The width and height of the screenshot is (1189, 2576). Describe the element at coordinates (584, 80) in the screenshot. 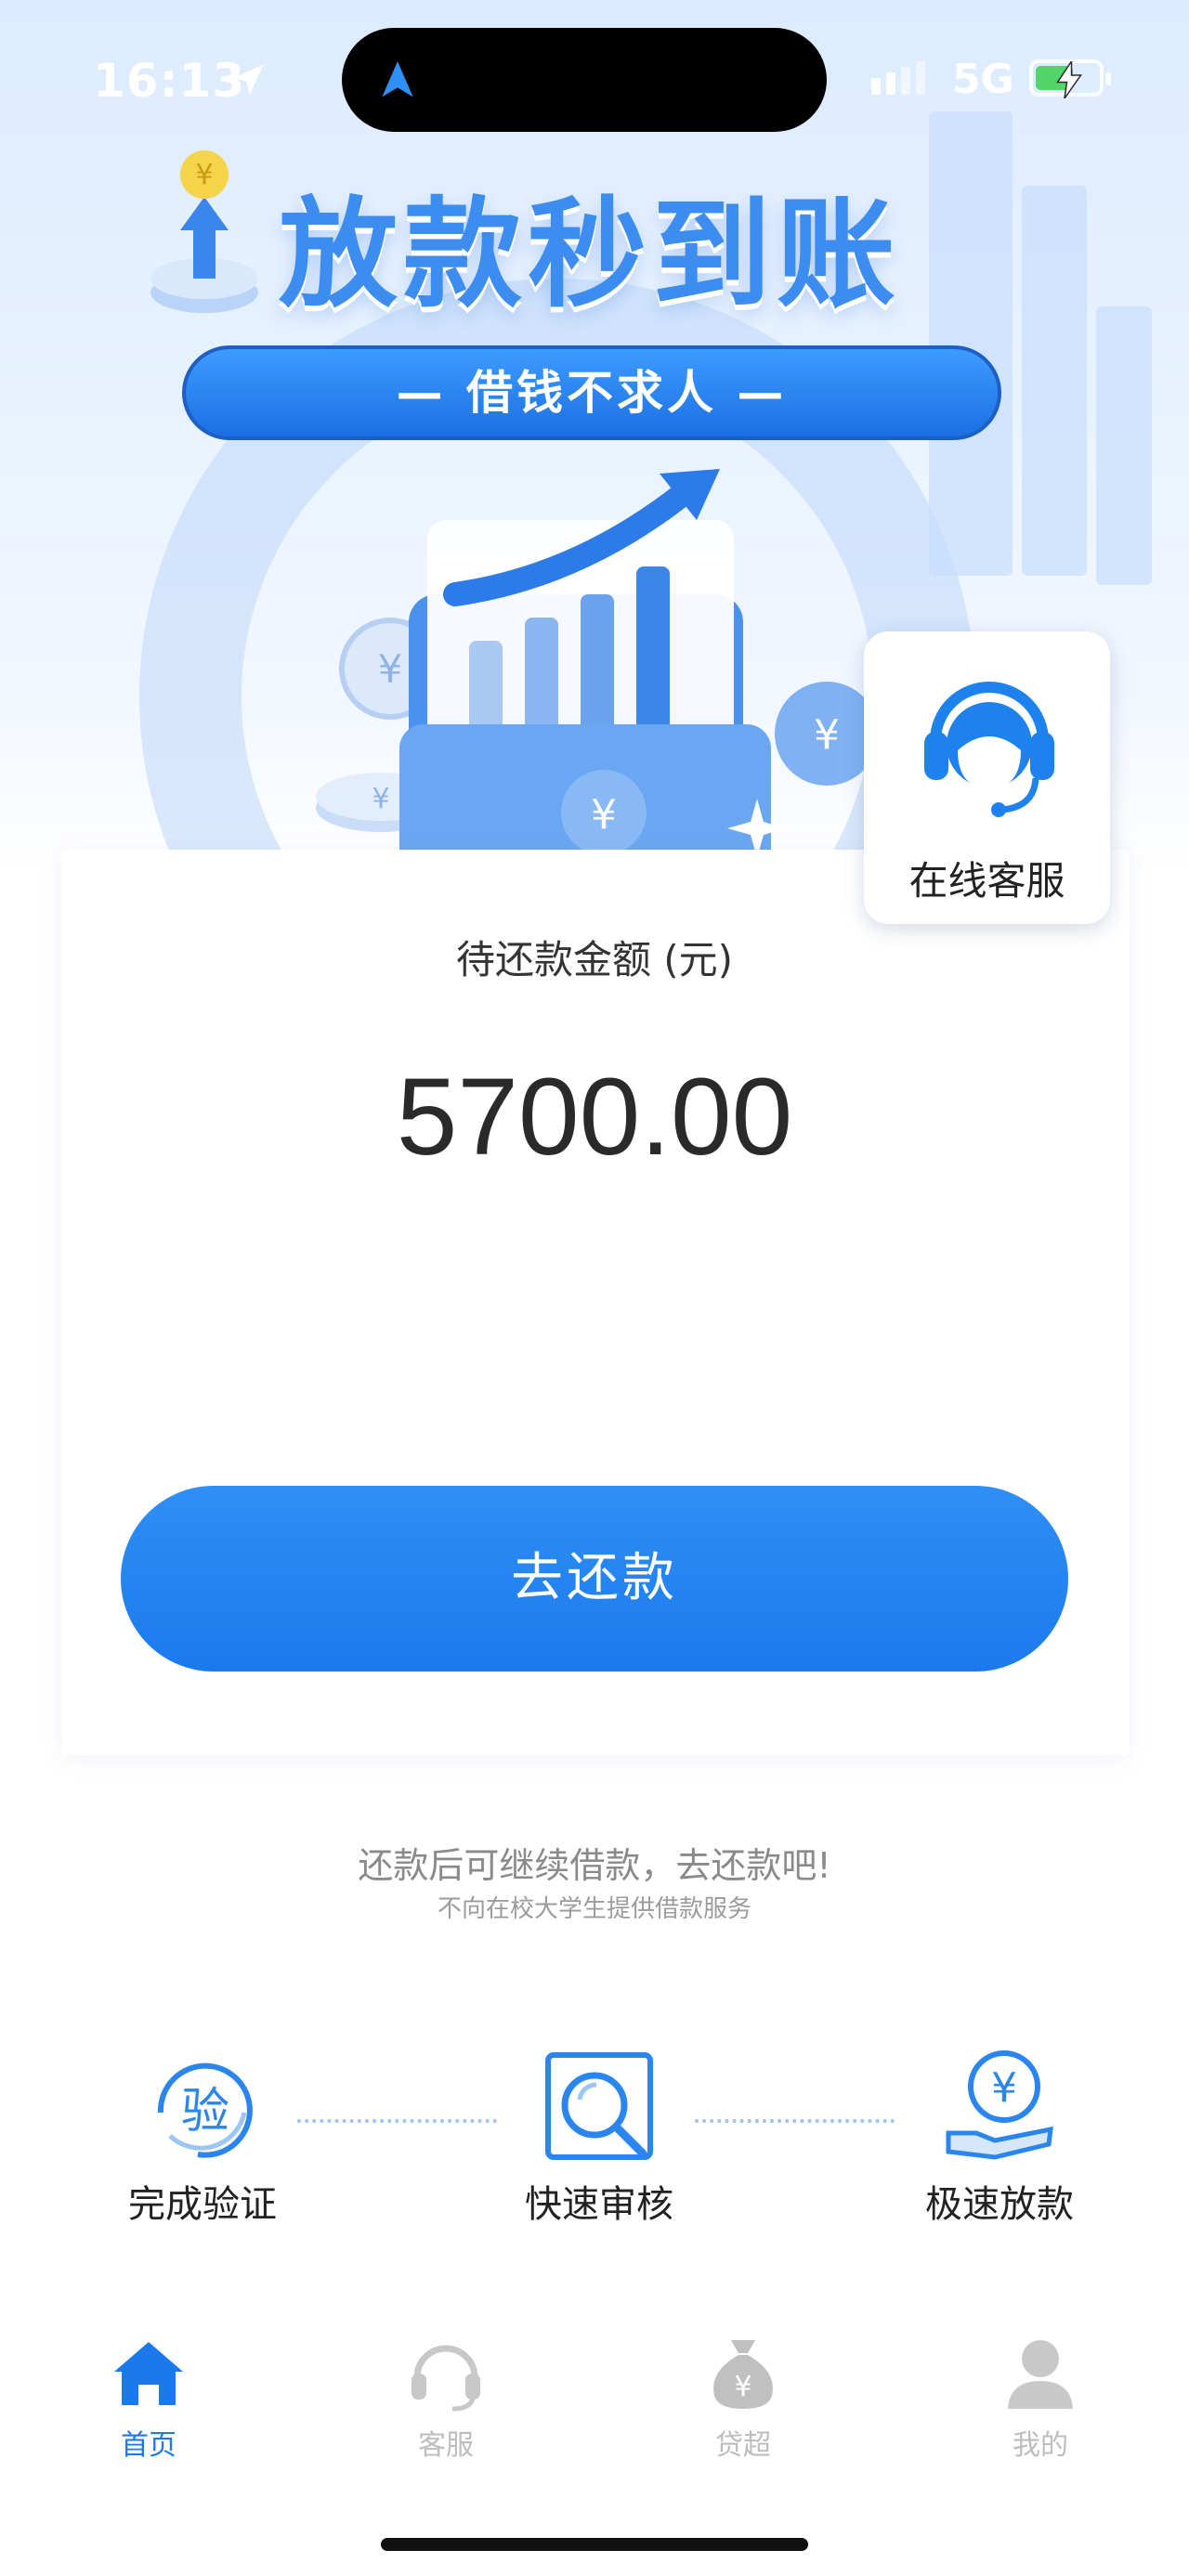

I see `dynamic-island` at that location.